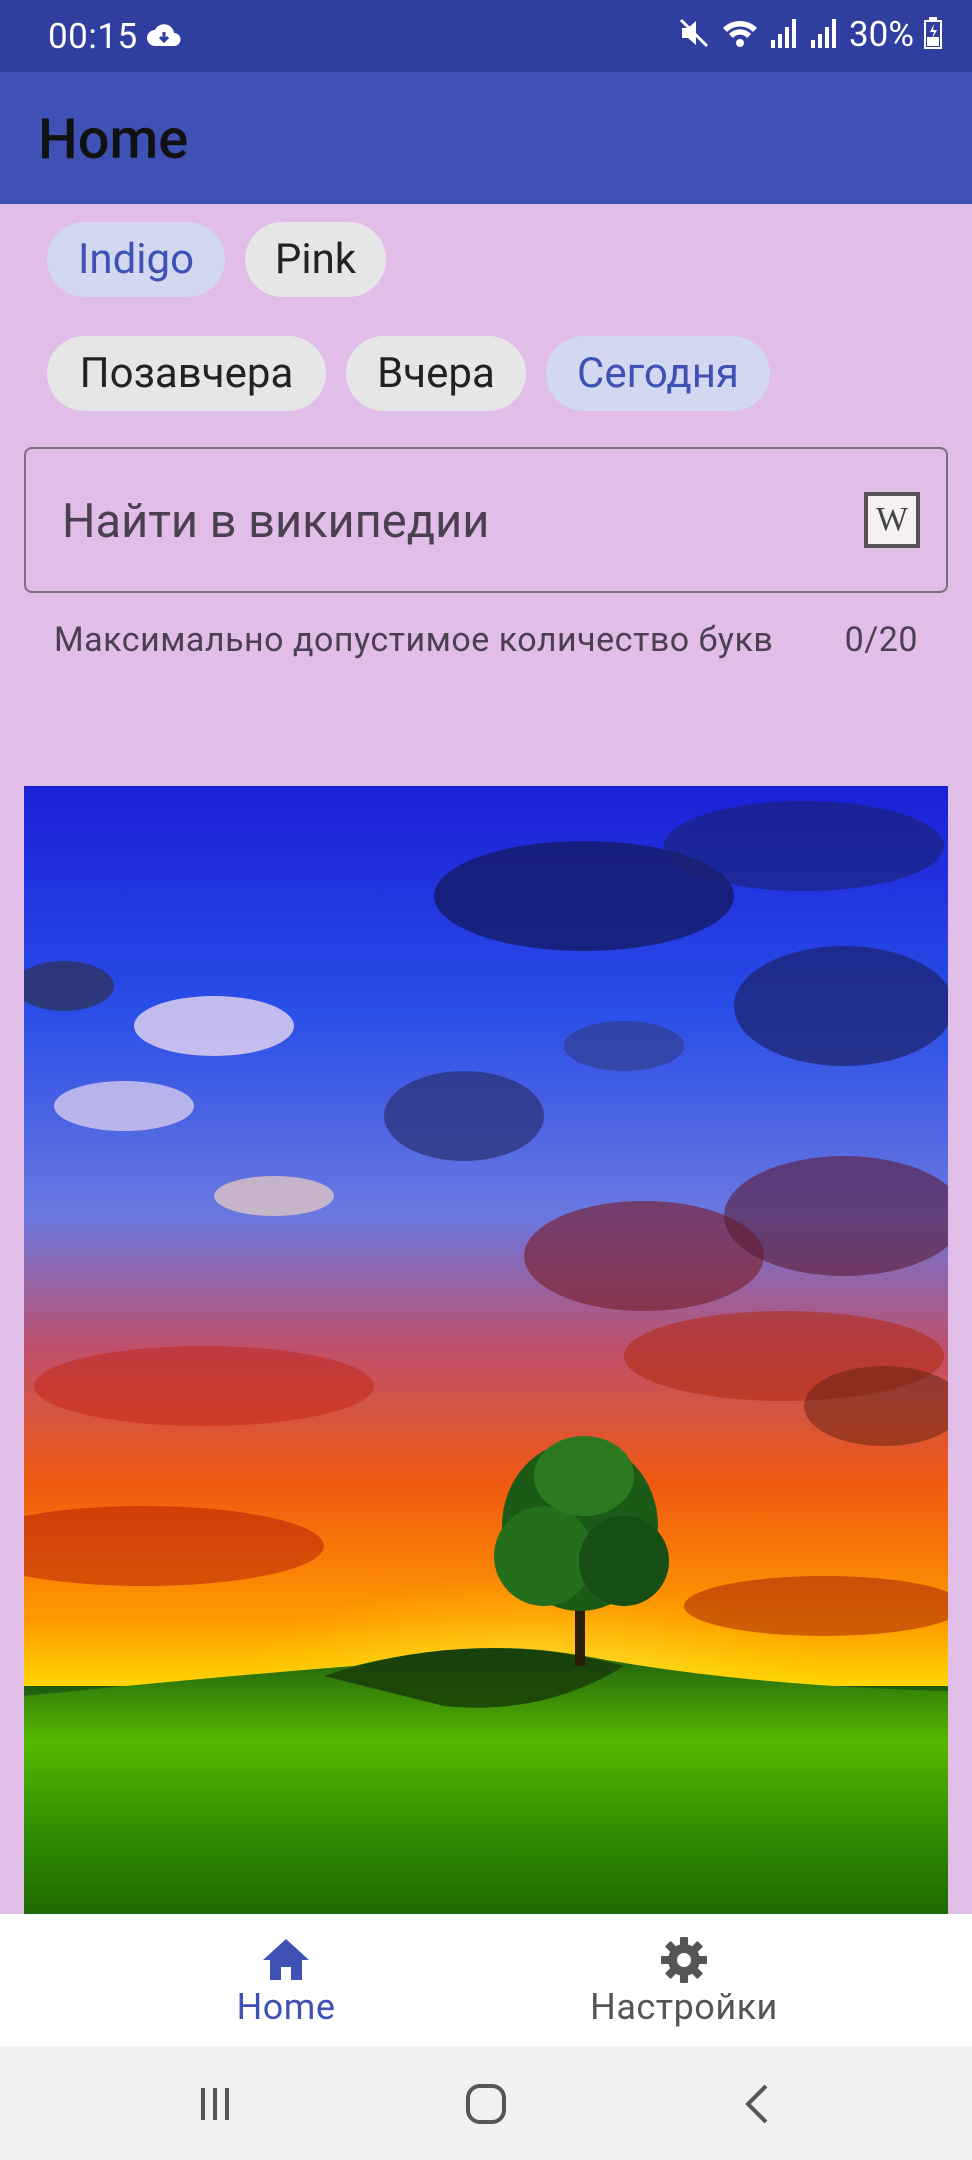  I want to click on back-chevron-icon, so click(758, 2106).